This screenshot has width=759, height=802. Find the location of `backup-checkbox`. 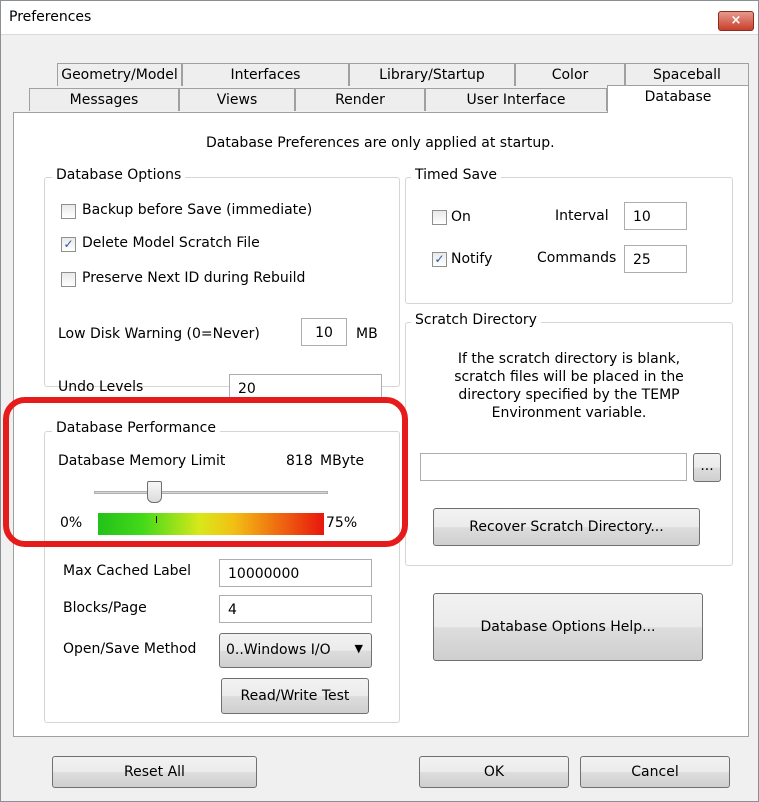

backup-checkbox is located at coordinates (68, 211).